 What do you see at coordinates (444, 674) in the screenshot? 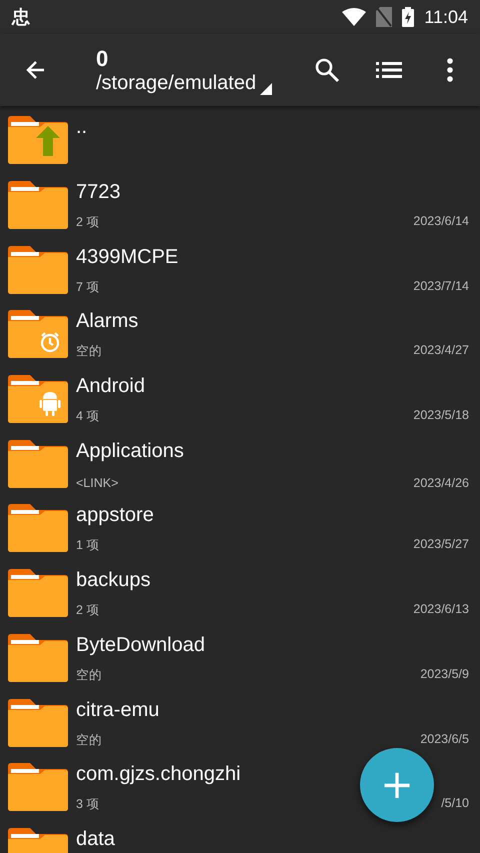
I see `modified-date: 2023/5/9` at bounding box center [444, 674].